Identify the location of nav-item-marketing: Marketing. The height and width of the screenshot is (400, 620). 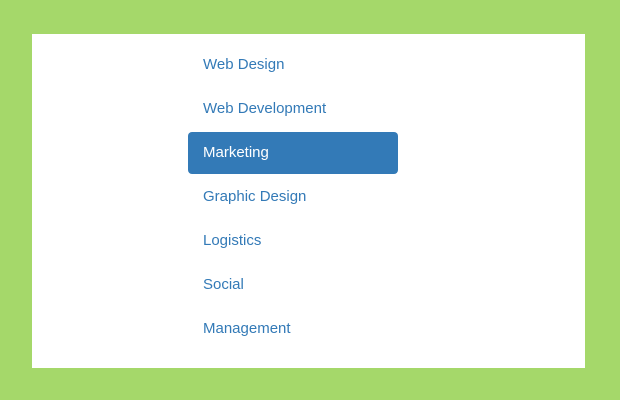
(293, 153).